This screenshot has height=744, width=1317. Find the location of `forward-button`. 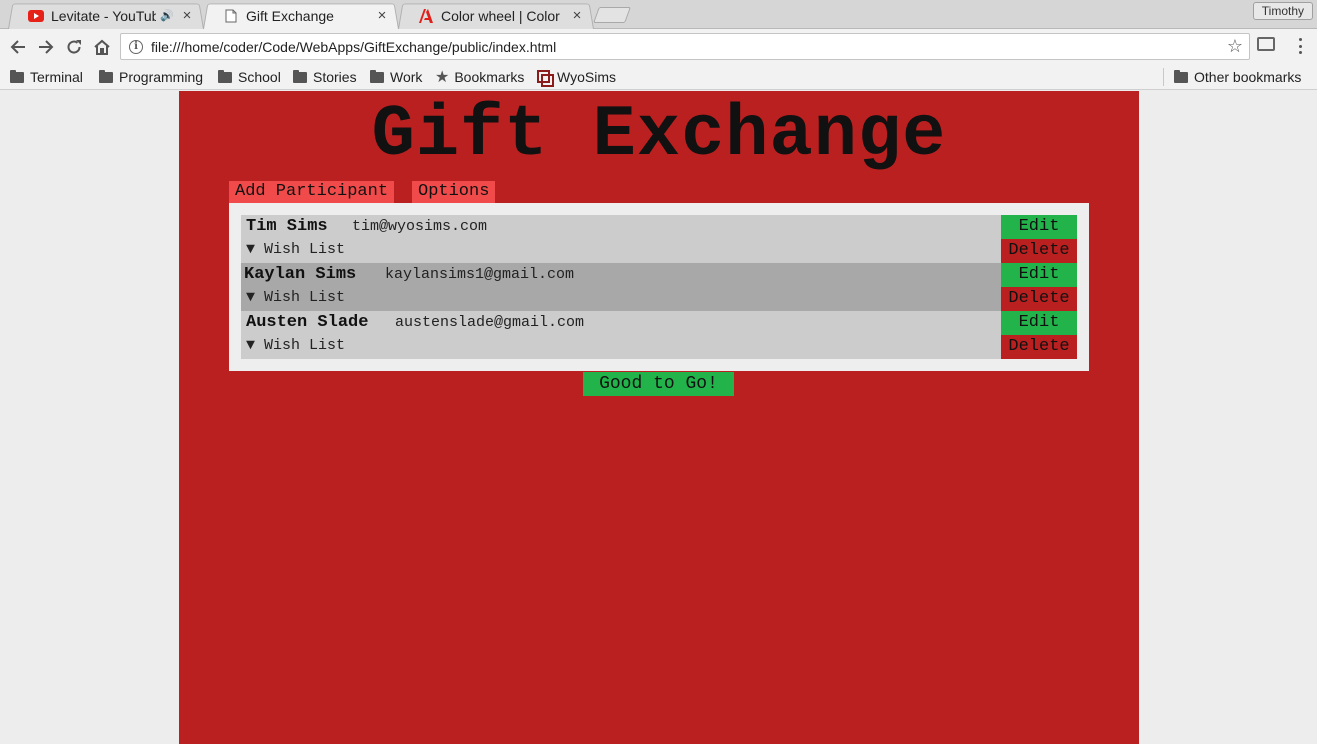

forward-button is located at coordinates (46, 47).